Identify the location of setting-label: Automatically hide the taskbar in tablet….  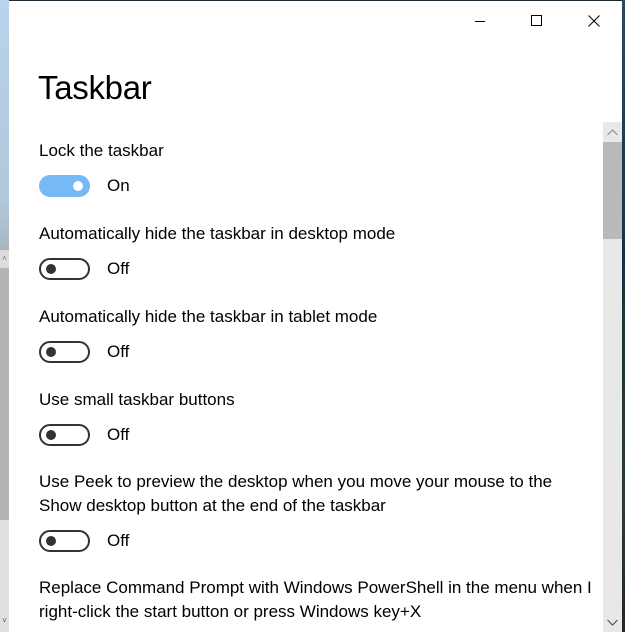
(208, 316).